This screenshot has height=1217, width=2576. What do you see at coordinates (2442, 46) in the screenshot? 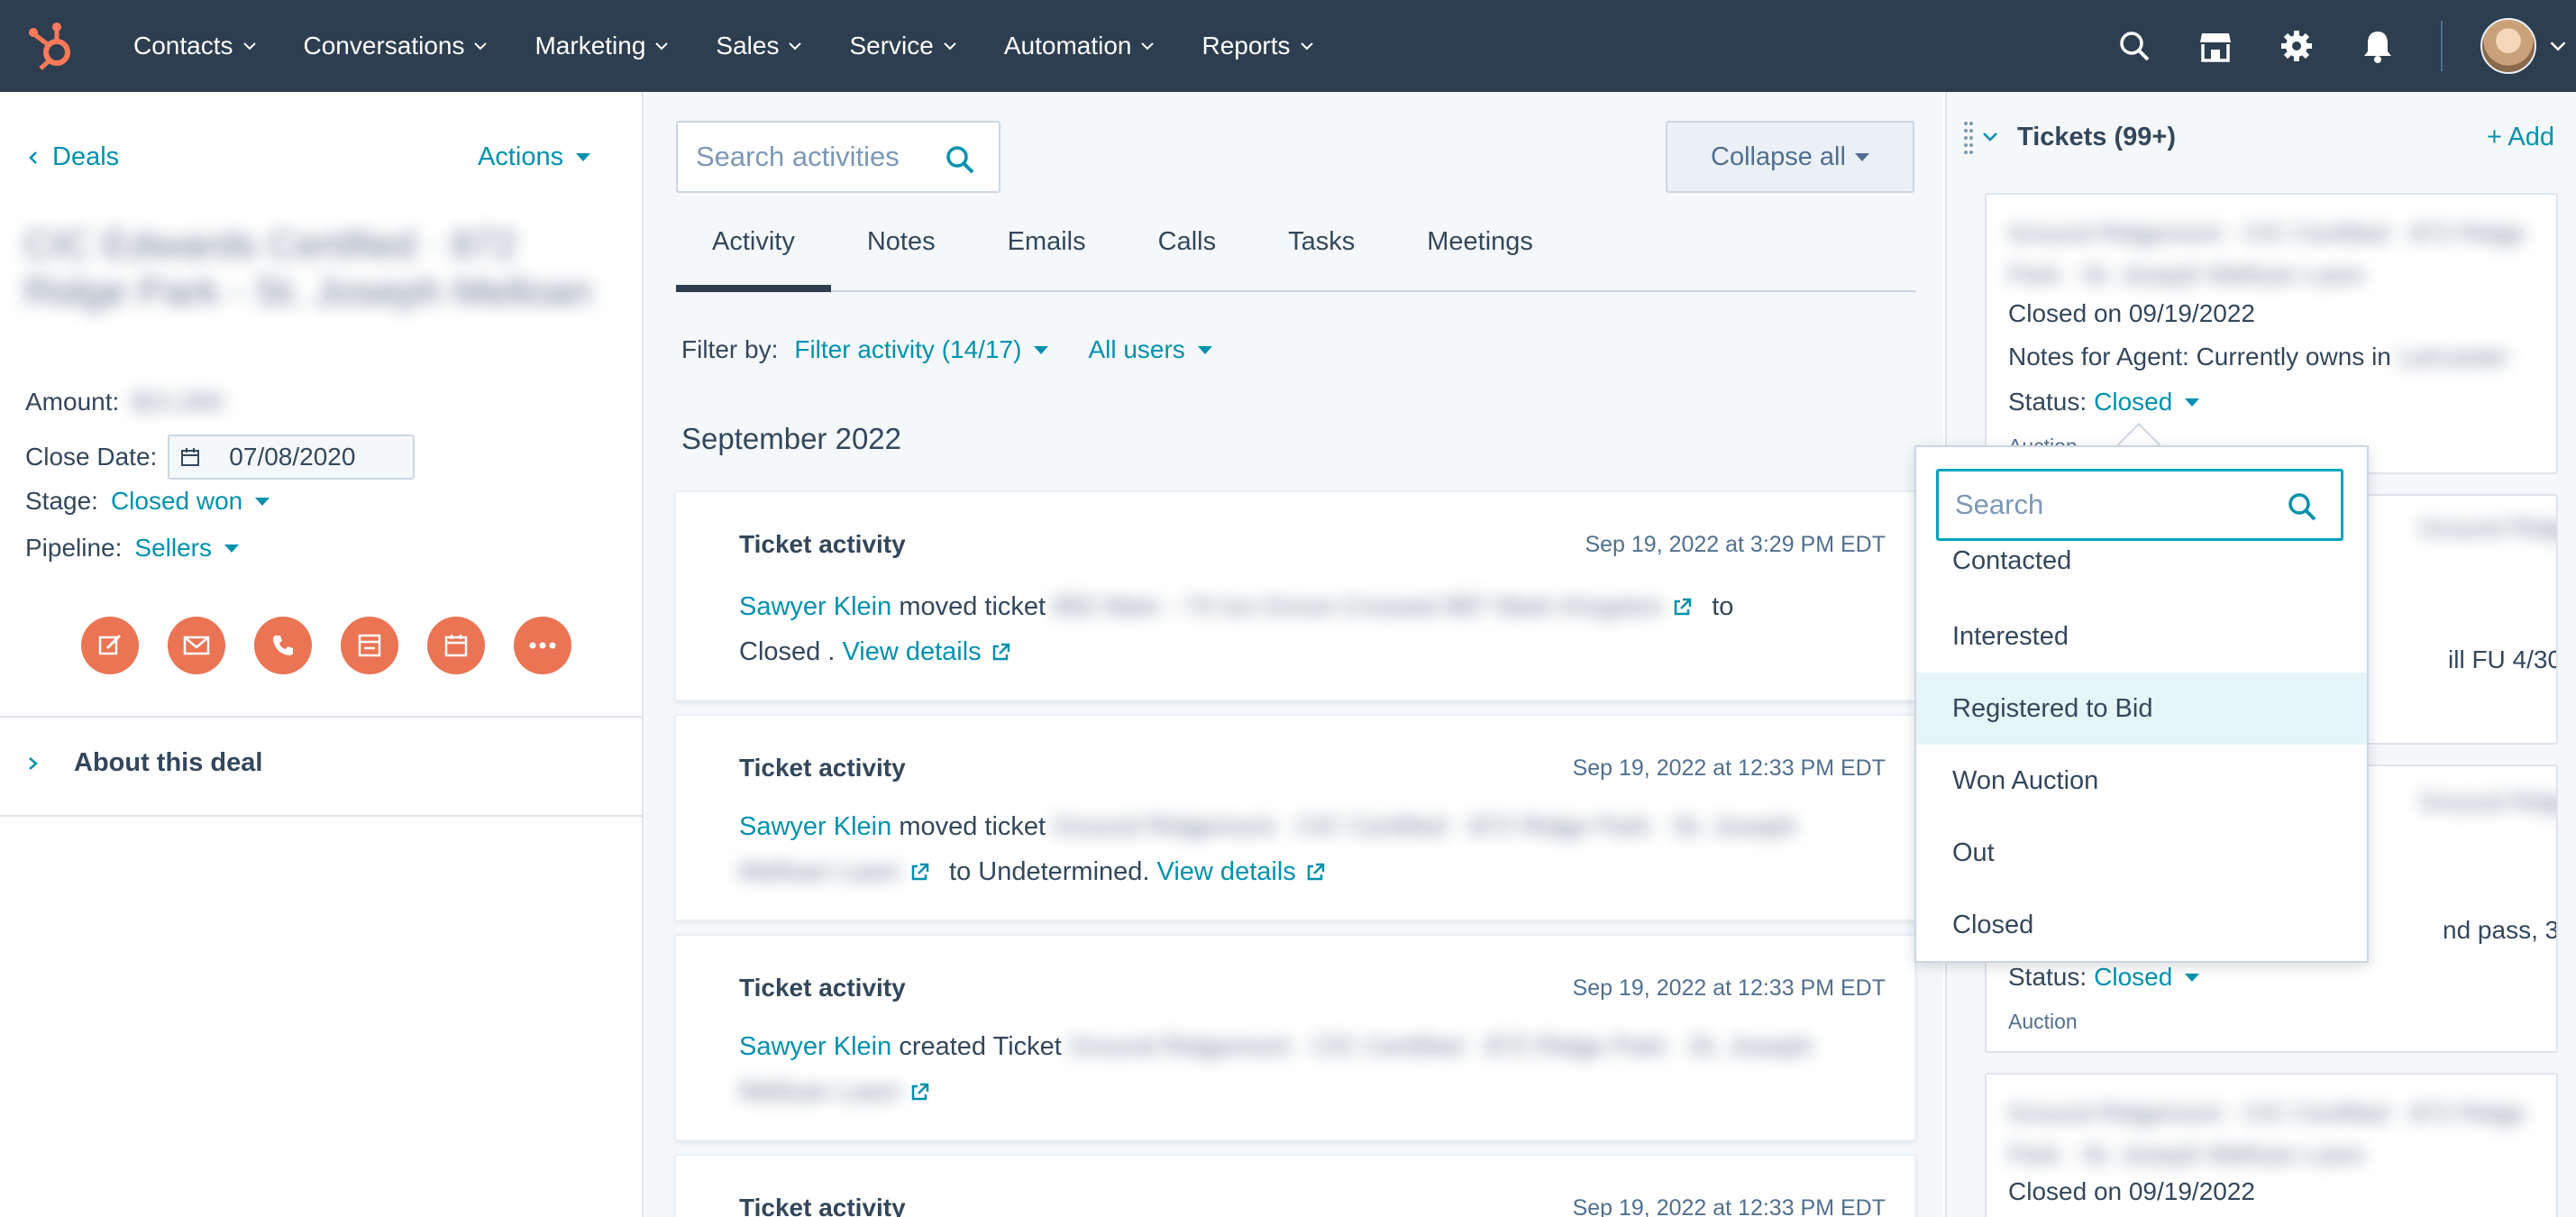
I see `nav-divider` at bounding box center [2442, 46].